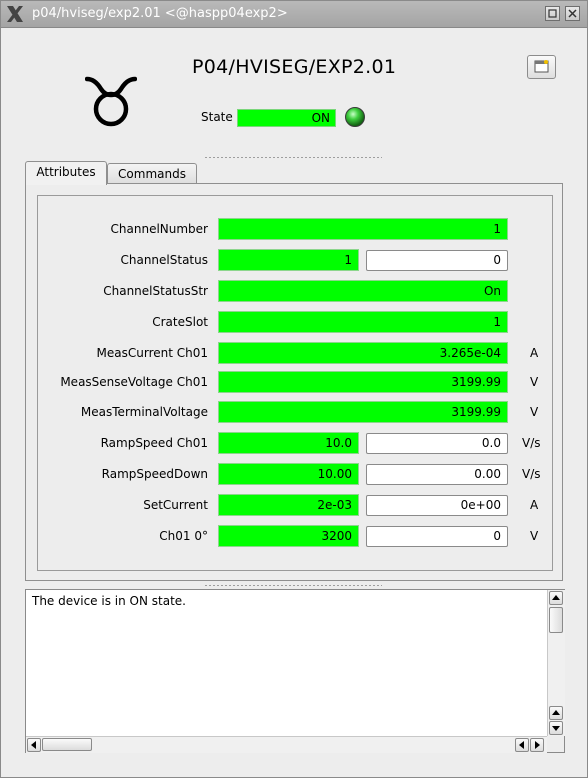 The height and width of the screenshot is (778, 588). What do you see at coordinates (534, 505) in the screenshot?
I see `attr-unit-setcurrent: A` at bounding box center [534, 505].